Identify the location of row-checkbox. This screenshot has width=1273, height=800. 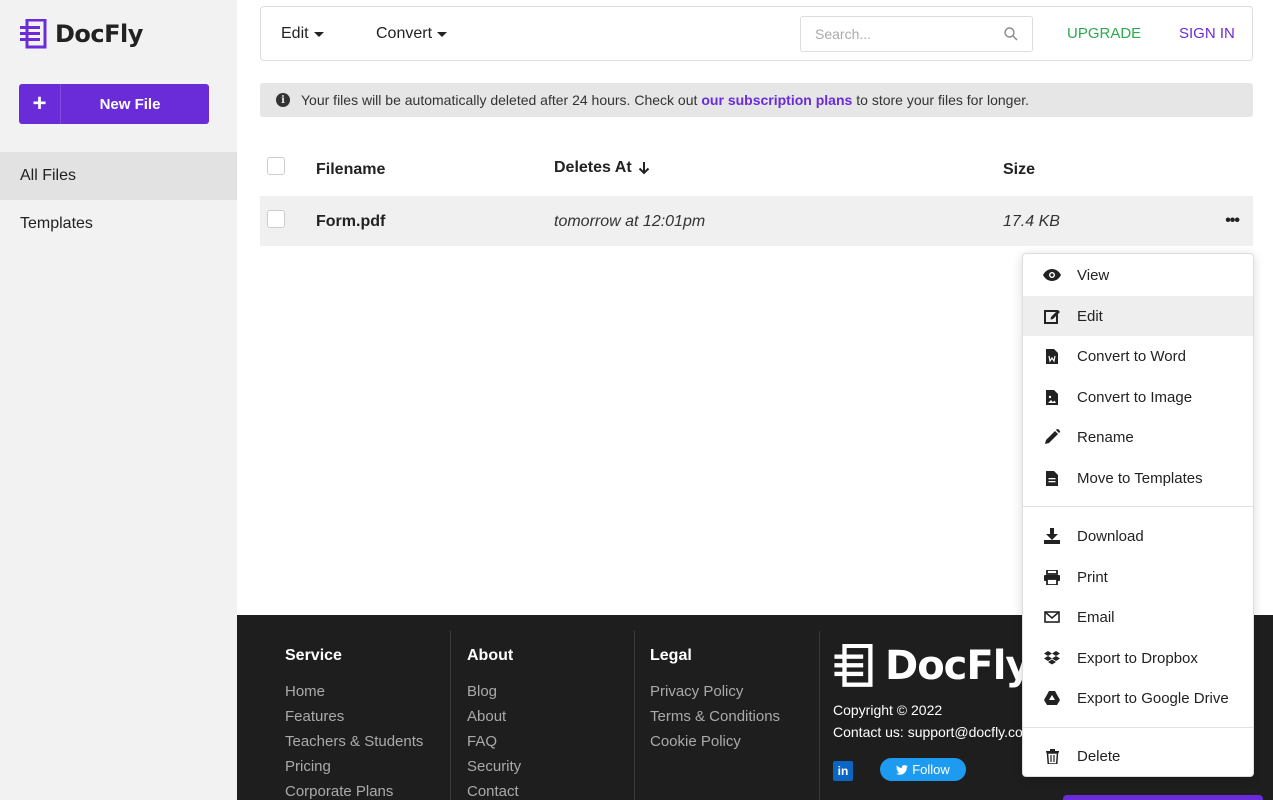
(276, 219).